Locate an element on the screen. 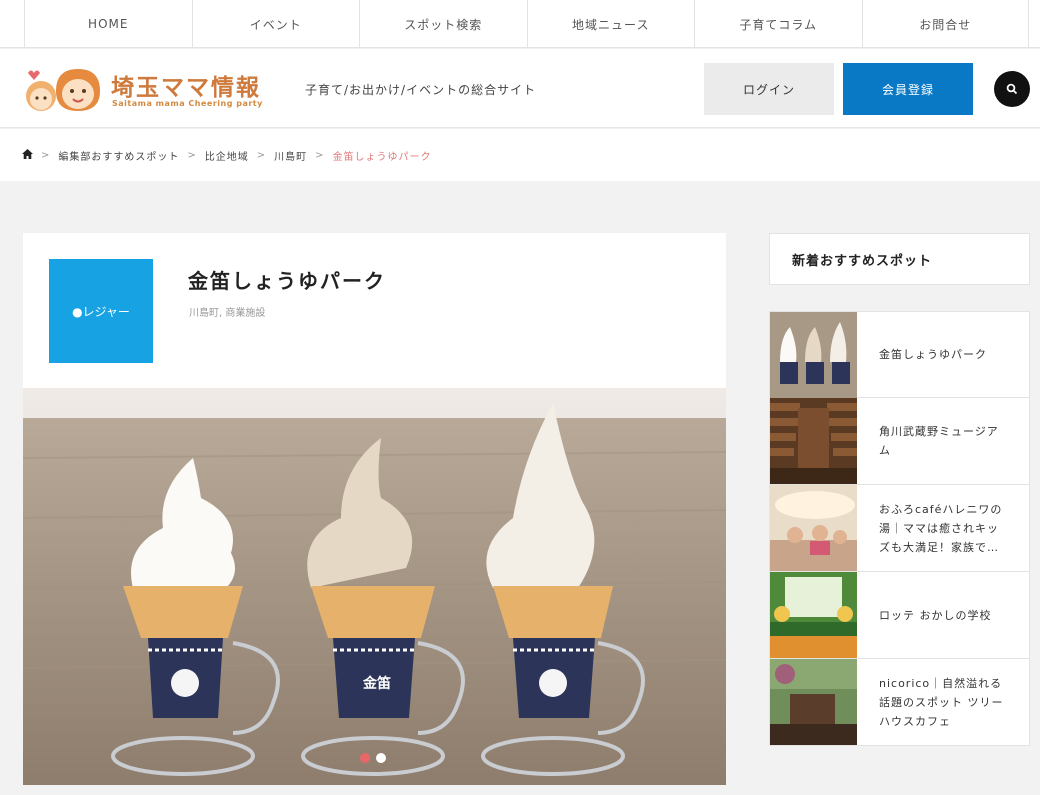 Image resolution: width=1040 pixels, height=795 pixels. list-item: 角川武蔵野ミュージアム is located at coordinates (899, 441).